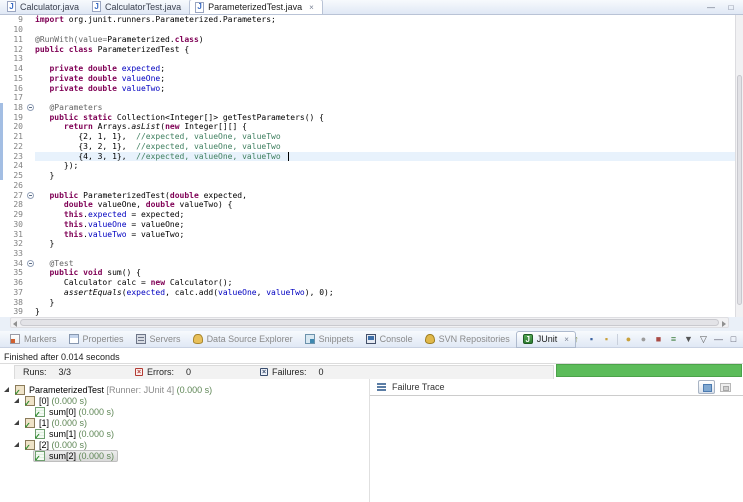 The height and width of the screenshot is (502, 743). Describe the element at coordinates (39, 412) in the screenshot. I see `test-ok-icon` at that location.